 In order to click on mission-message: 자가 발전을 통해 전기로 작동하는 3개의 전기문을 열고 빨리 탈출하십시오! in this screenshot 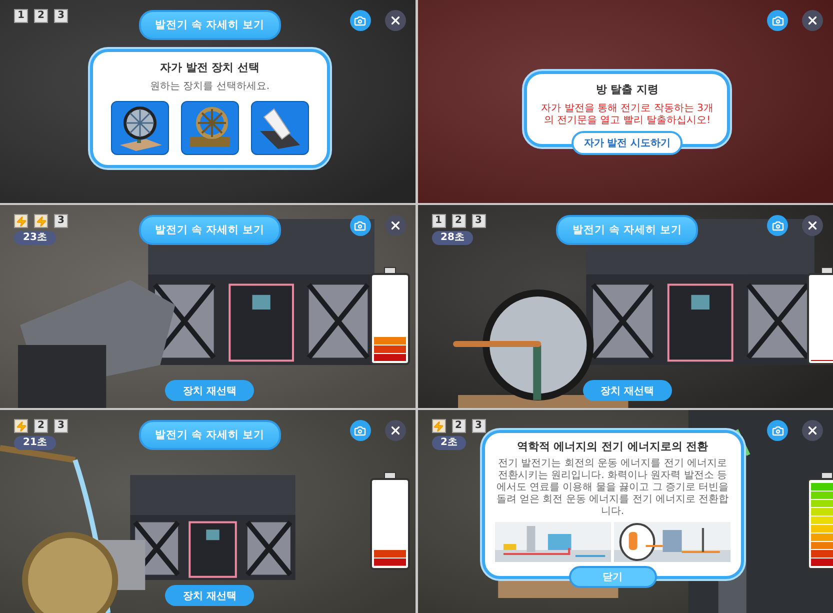, I will do `click(627, 115)`.